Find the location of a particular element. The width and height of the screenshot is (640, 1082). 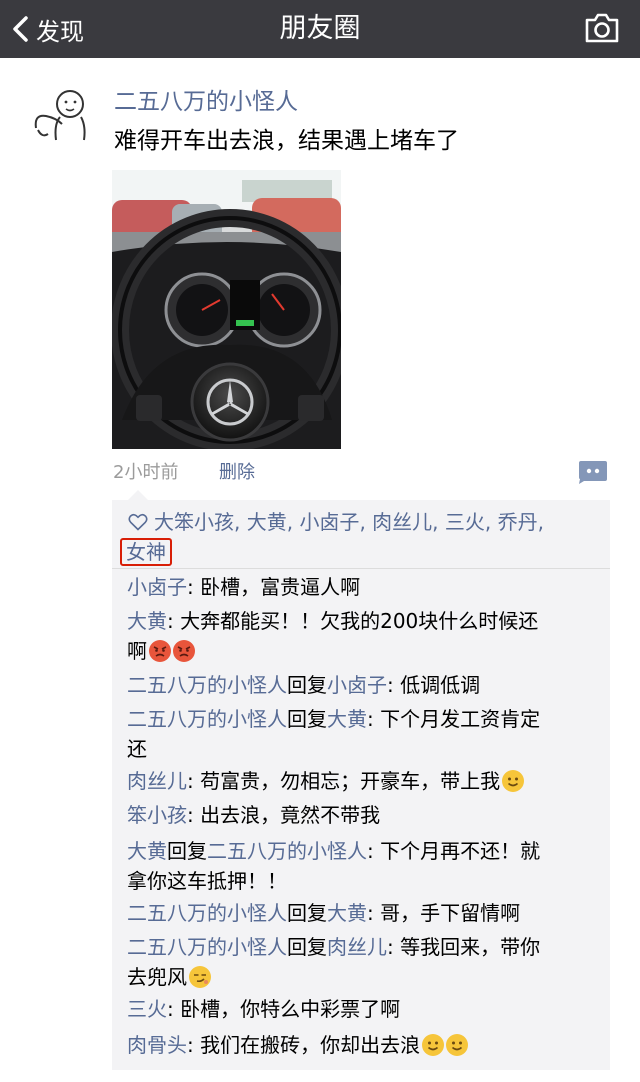

commenter-name: 肉骨头 is located at coordinates (157, 1045).